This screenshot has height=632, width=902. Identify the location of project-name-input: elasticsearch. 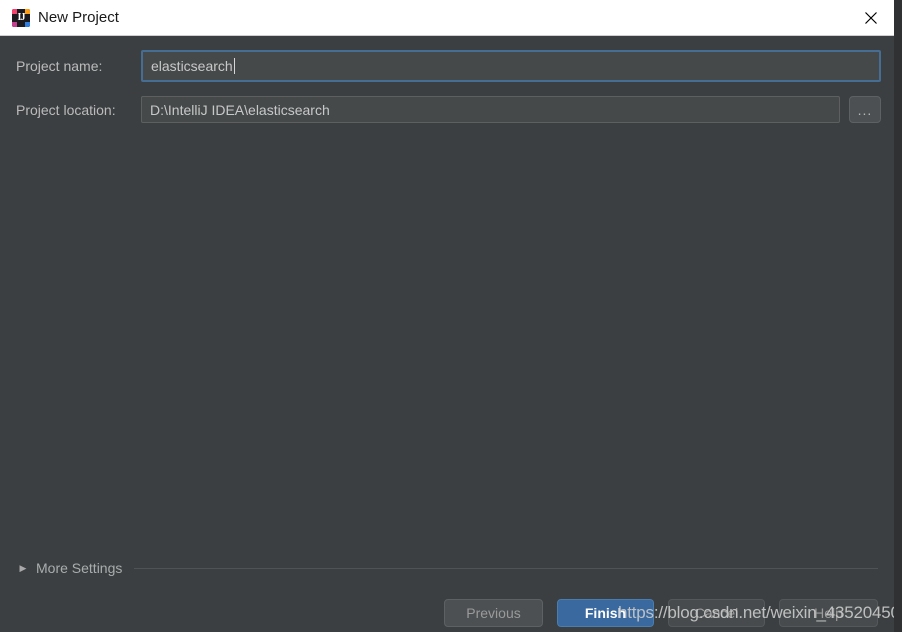
(511, 66).